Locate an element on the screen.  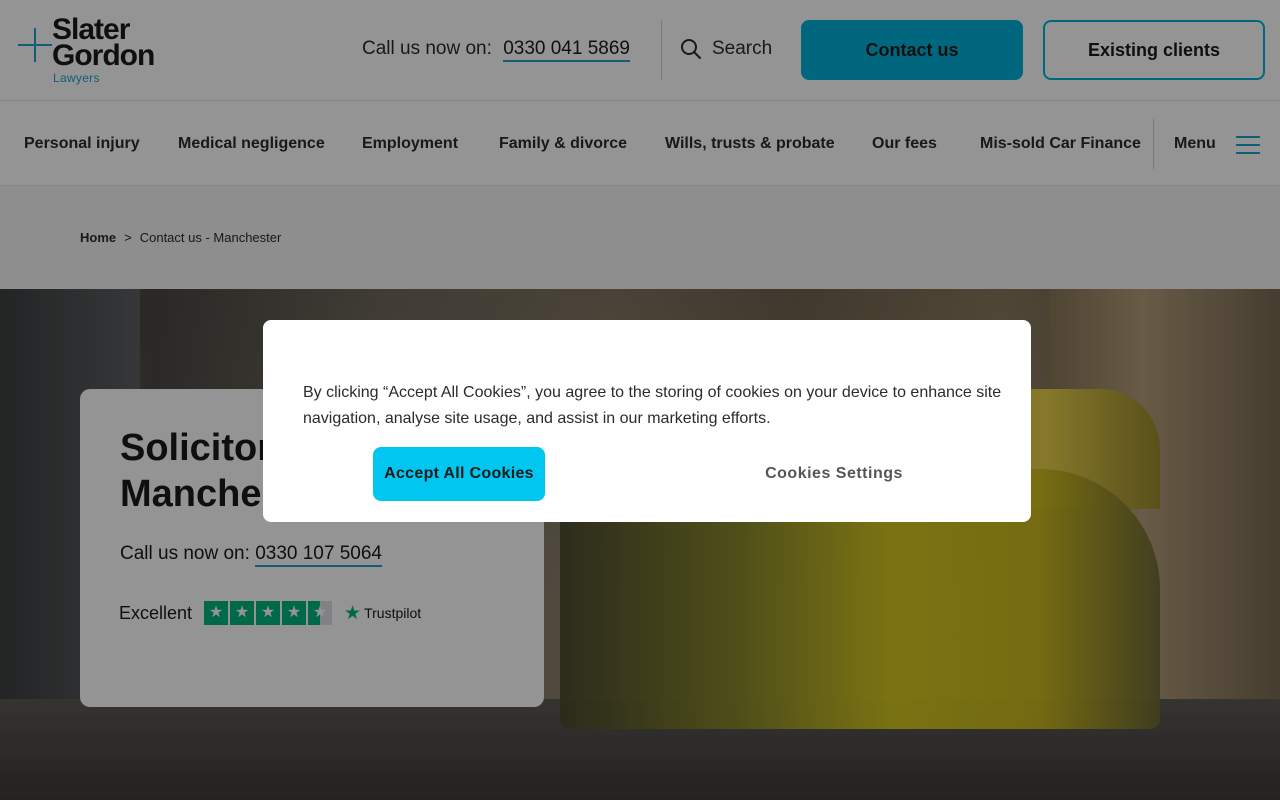
cookies-settings-button: Cookies Settings is located at coordinates (834, 474).